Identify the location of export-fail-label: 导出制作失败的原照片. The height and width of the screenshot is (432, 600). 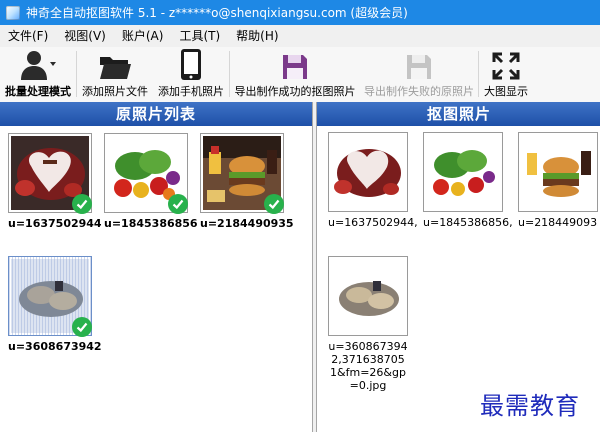
(419, 91).